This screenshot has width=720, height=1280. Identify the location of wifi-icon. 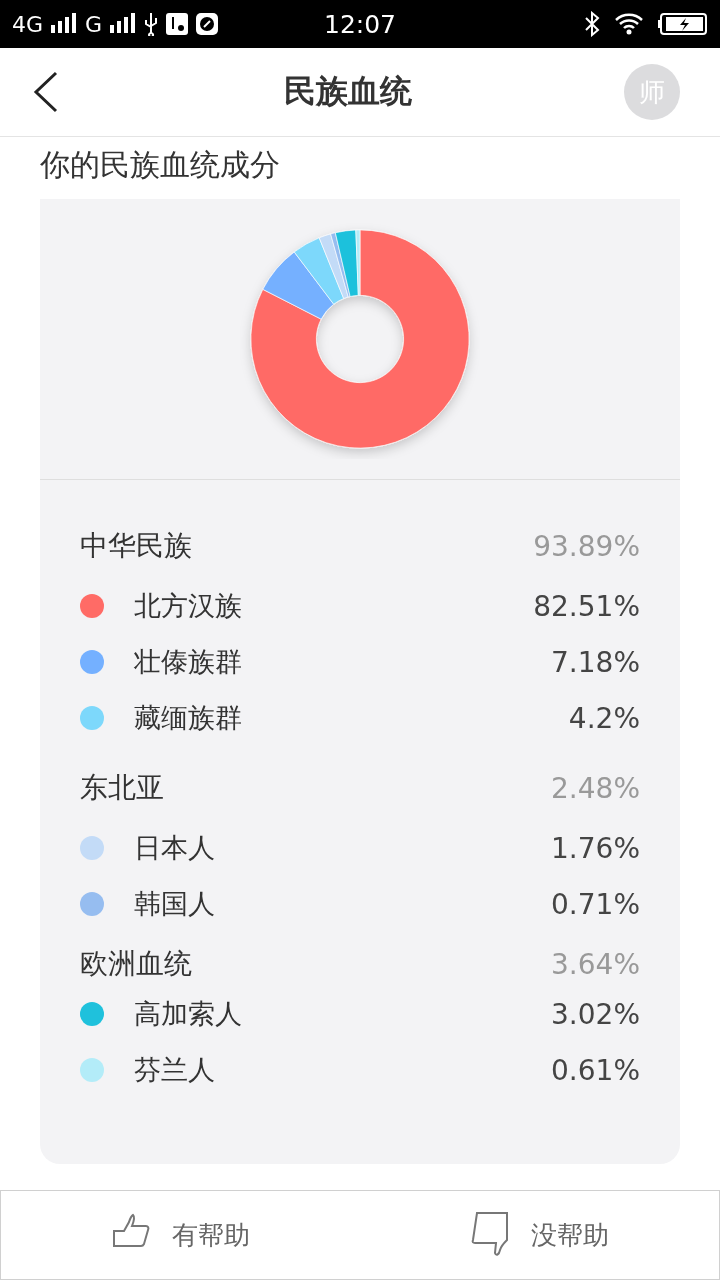
(629, 24).